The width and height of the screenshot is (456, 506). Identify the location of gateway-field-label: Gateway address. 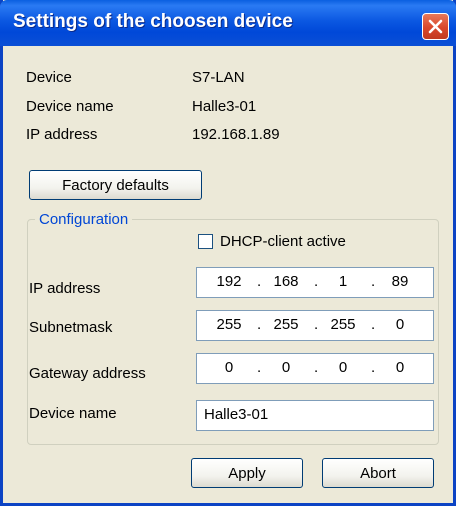
(87, 373).